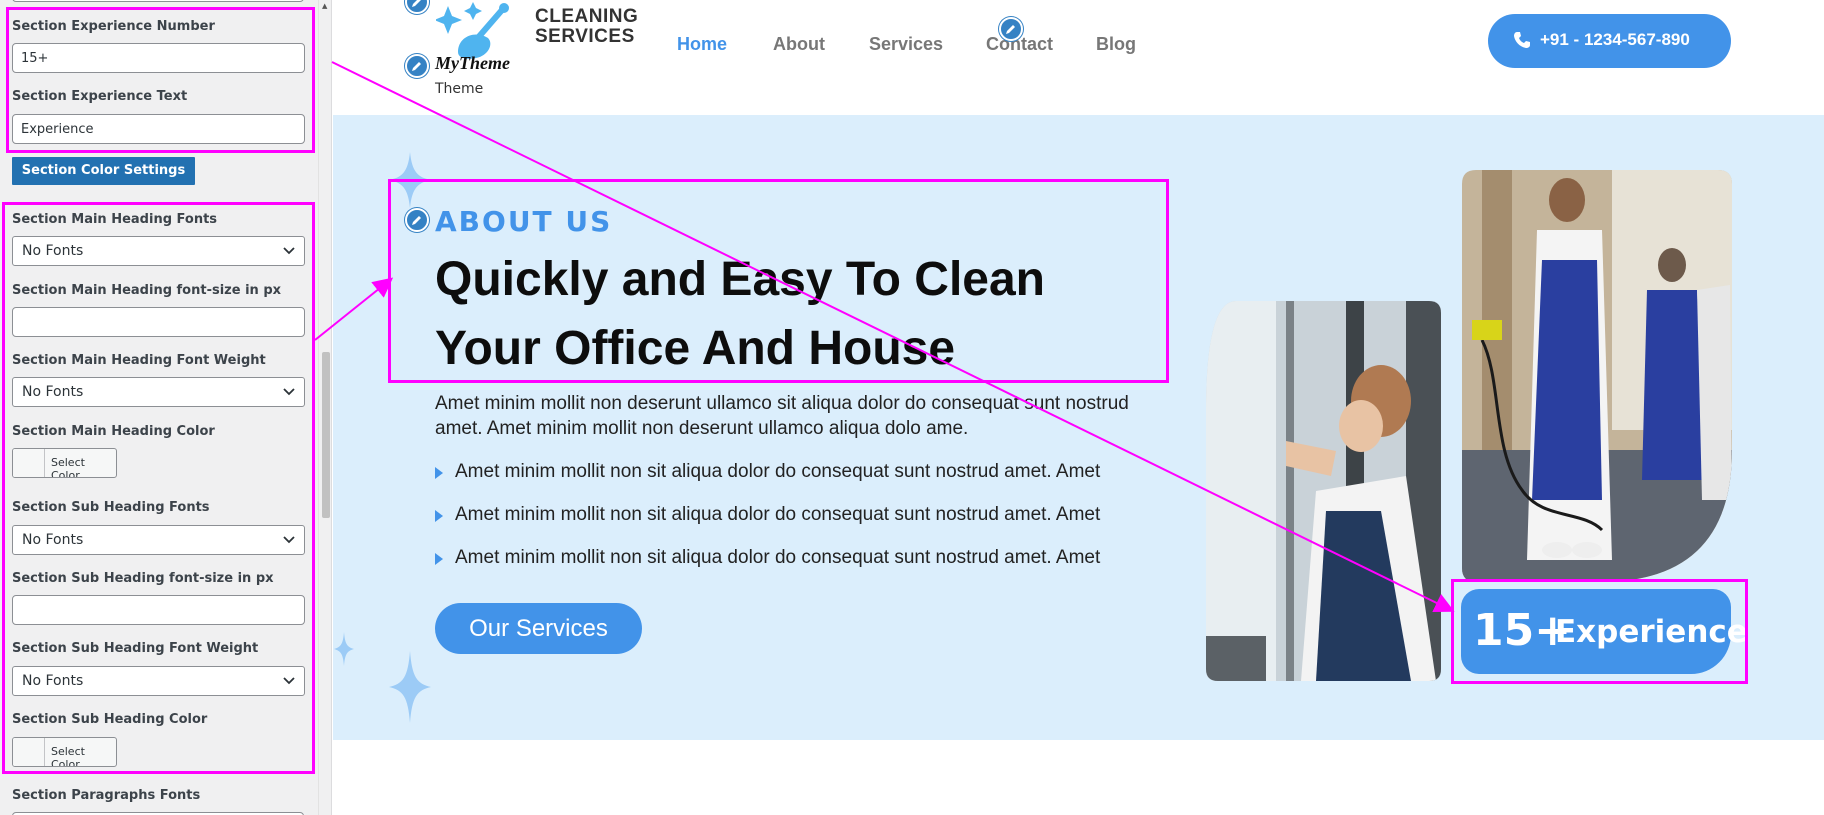 This screenshot has height=815, width=1824. Describe the element at coordinates (135, 648) in the screenshot. I see `sub-heading-weight-label: Section Sub Heading Font Weight` at that location.